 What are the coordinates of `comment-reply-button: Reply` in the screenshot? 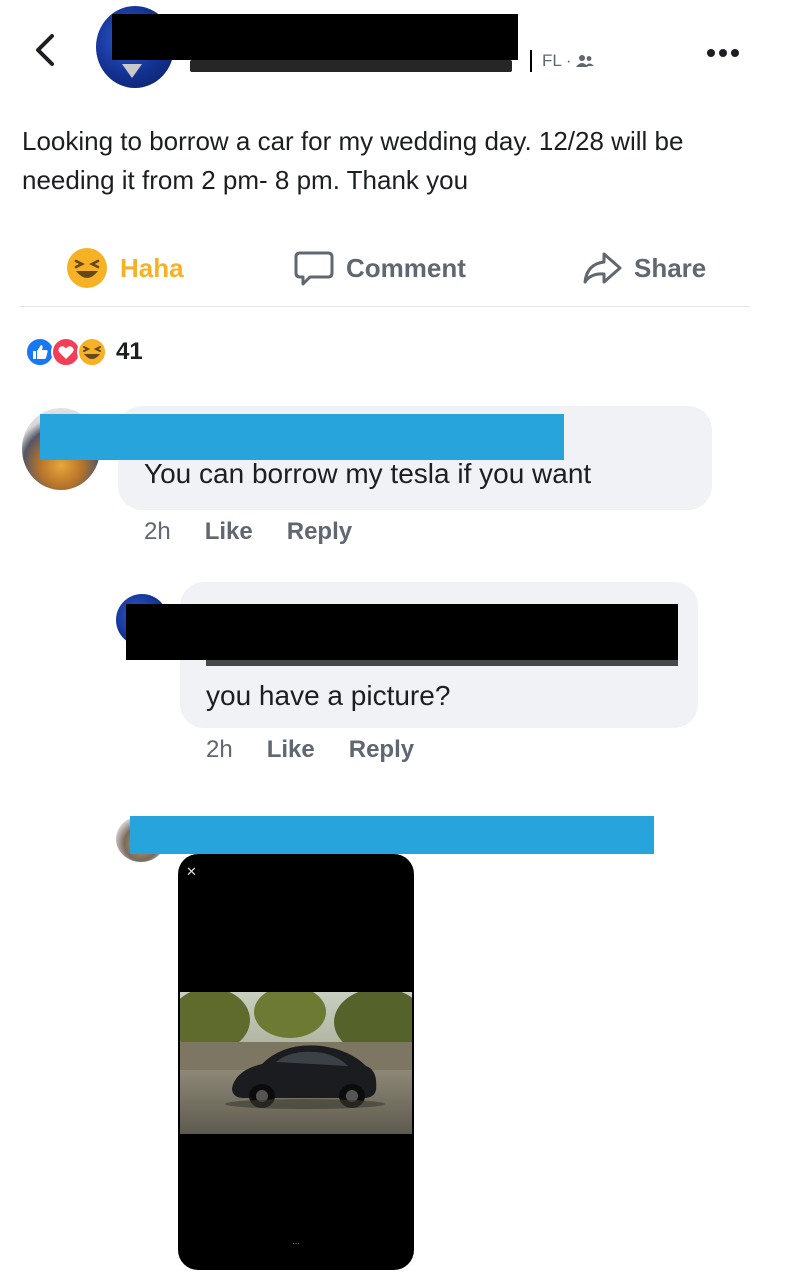 It's located at (319, 532).